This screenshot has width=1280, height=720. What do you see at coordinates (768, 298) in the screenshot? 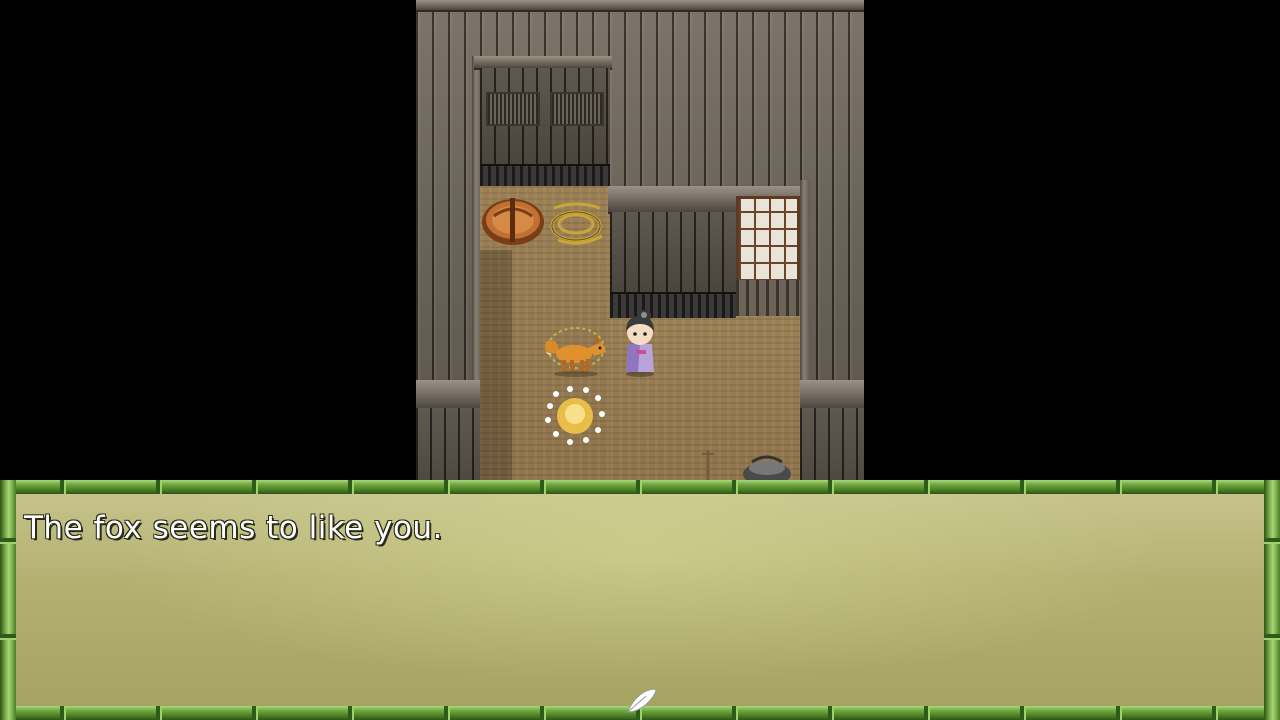
I see `door-base` at bounding box center [768, 298].